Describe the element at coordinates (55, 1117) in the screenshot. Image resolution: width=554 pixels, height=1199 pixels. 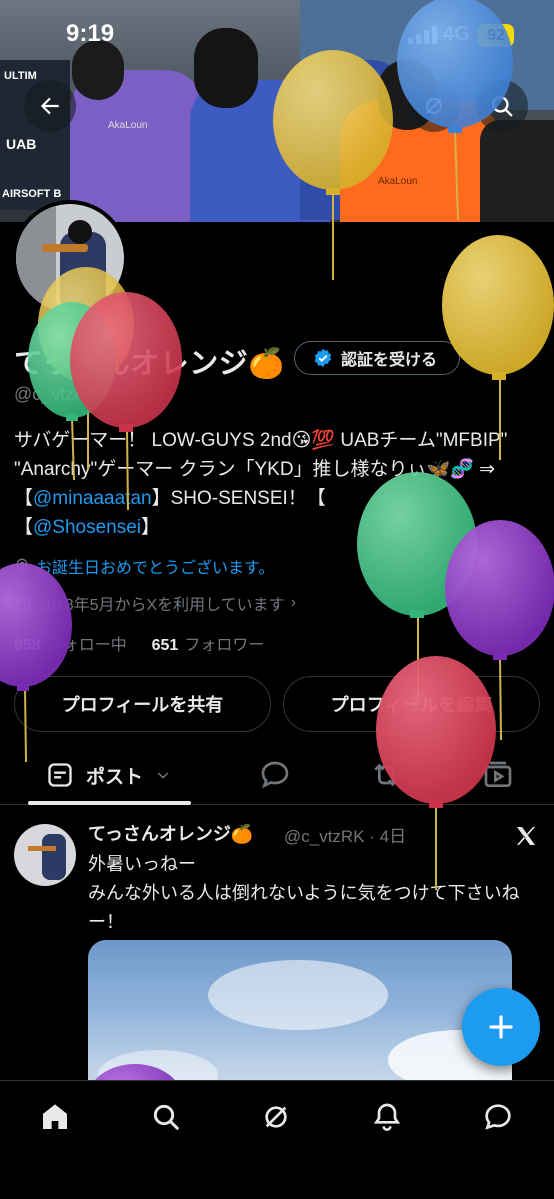
I see `home-icon` at that location.